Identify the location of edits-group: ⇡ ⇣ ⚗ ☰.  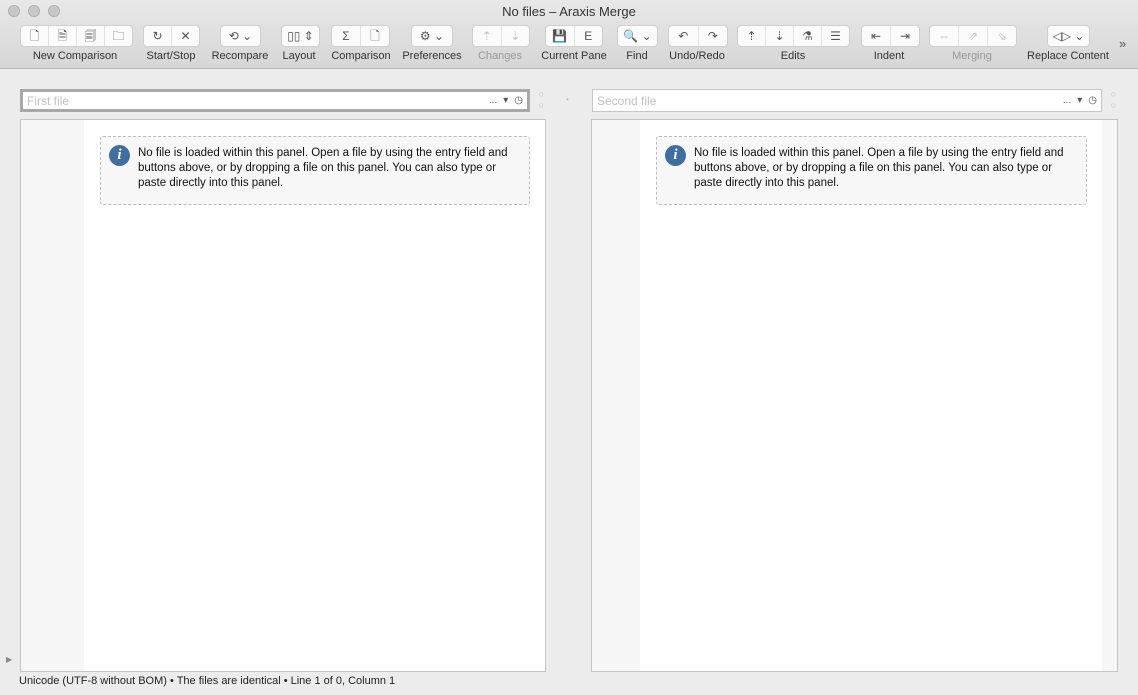
(793, 36).